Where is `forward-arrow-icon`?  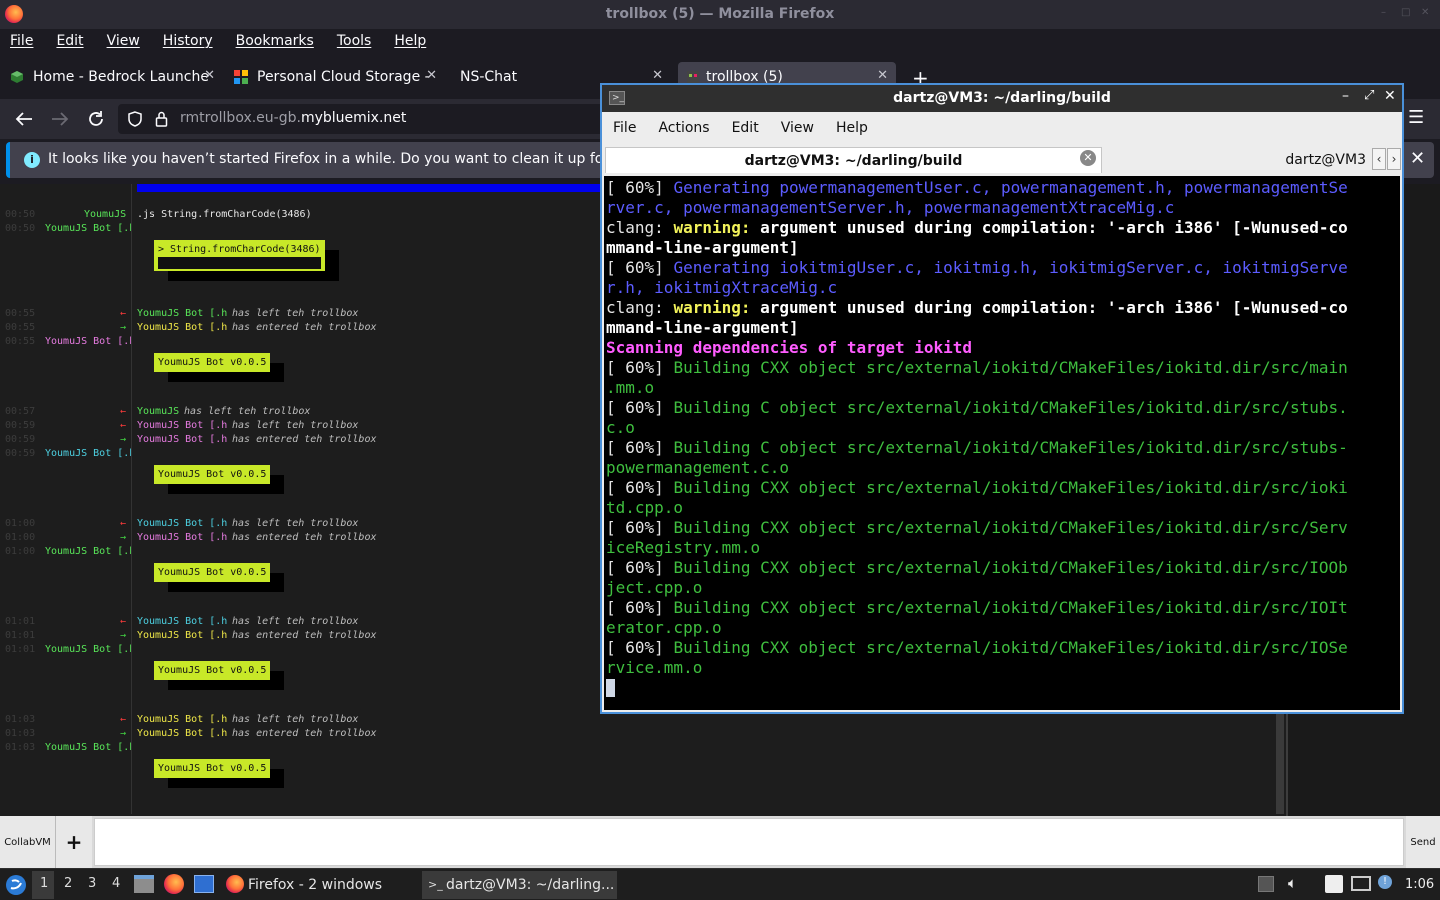
forward-arrow-icon is located at coordinates (60, 119).